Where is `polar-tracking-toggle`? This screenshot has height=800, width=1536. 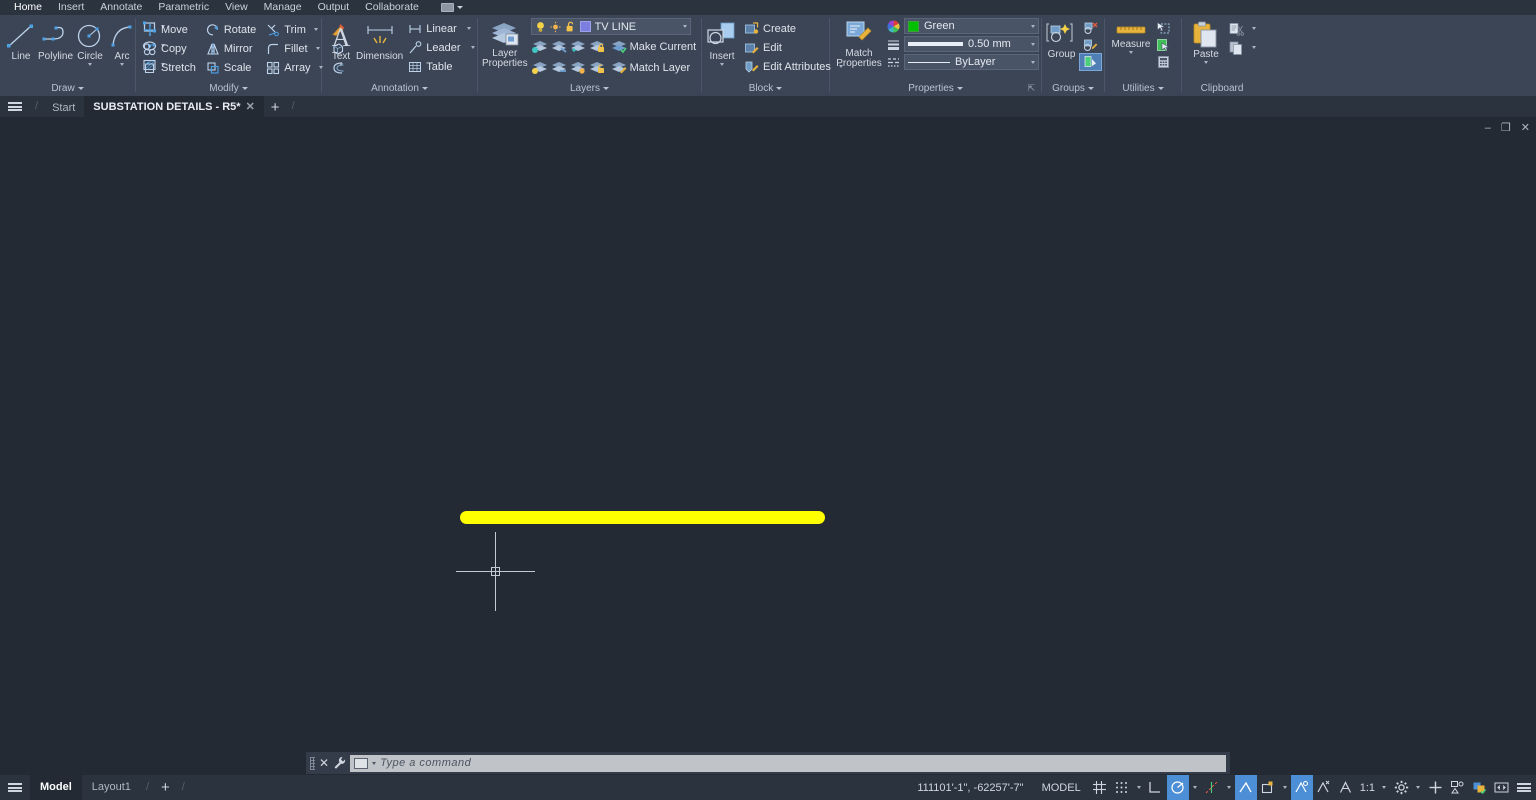 polar-tracking-toggle is located at coordinates (1177, 787).